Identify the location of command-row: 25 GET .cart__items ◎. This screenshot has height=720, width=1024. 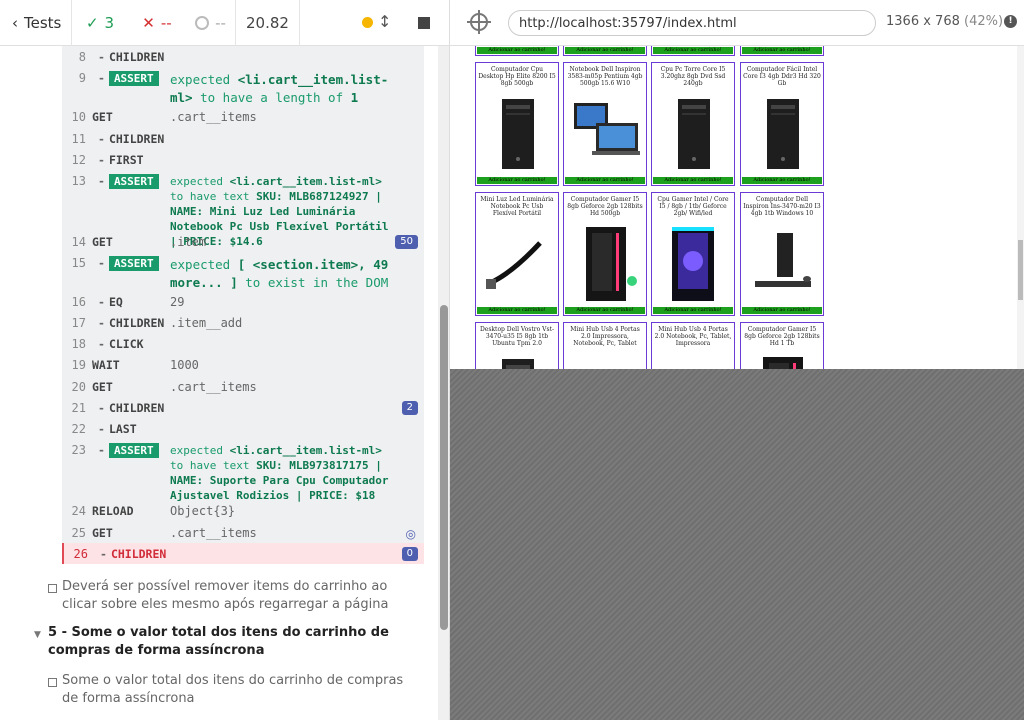
(243, 532).